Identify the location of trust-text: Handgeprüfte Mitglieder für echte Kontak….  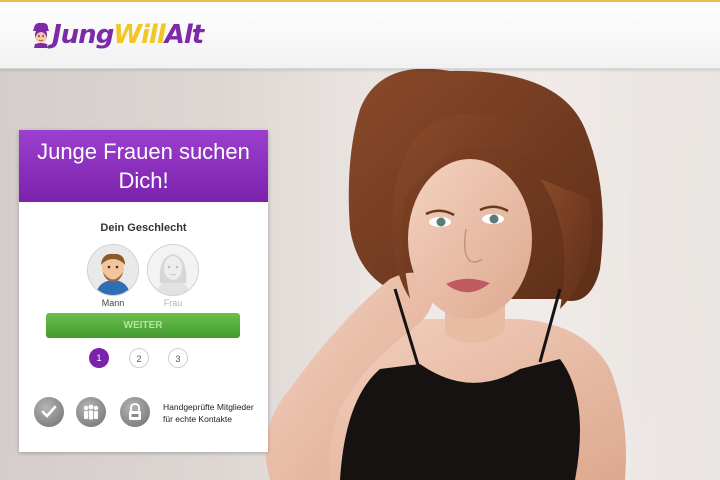
(208, 413).